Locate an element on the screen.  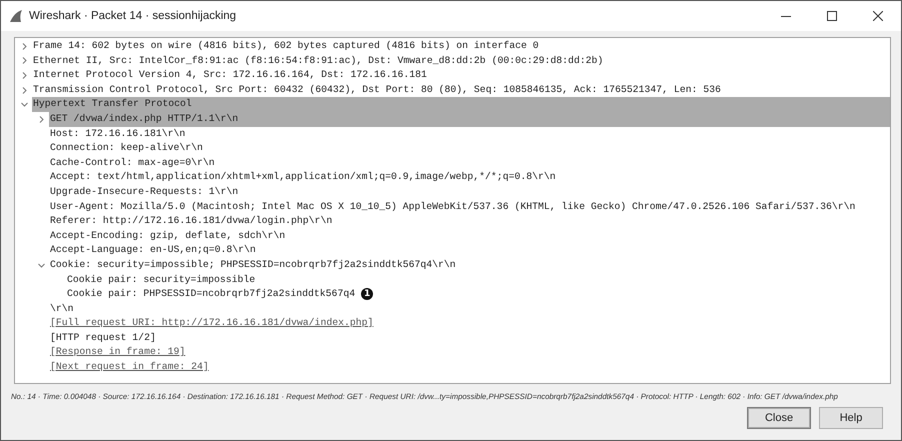
tree-item: [HTTP request 1/2] is located at coordinates (102, 338).